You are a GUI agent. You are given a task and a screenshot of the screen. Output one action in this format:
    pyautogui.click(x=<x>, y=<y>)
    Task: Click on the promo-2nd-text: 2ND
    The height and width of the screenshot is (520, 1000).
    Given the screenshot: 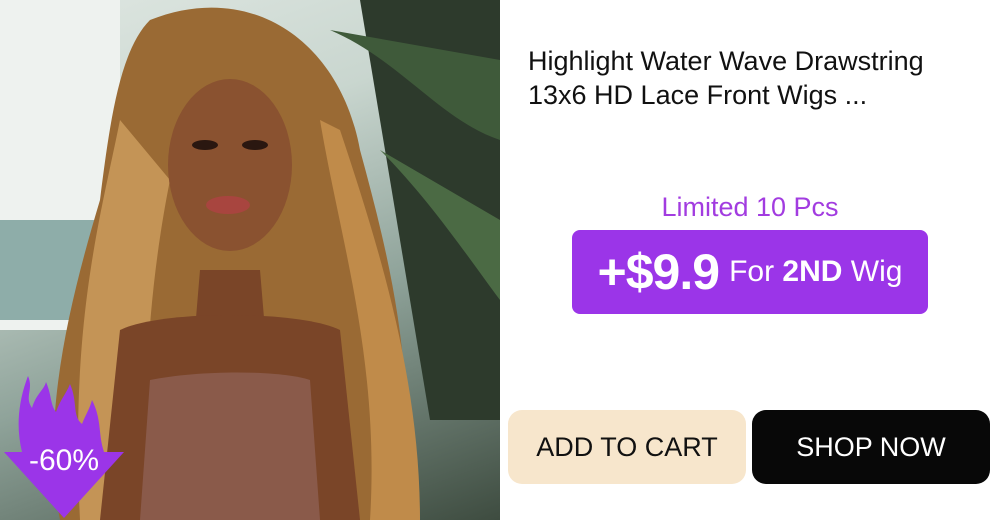 What is the action you would take?
    pyautogui.click(x=812, y=271)
    